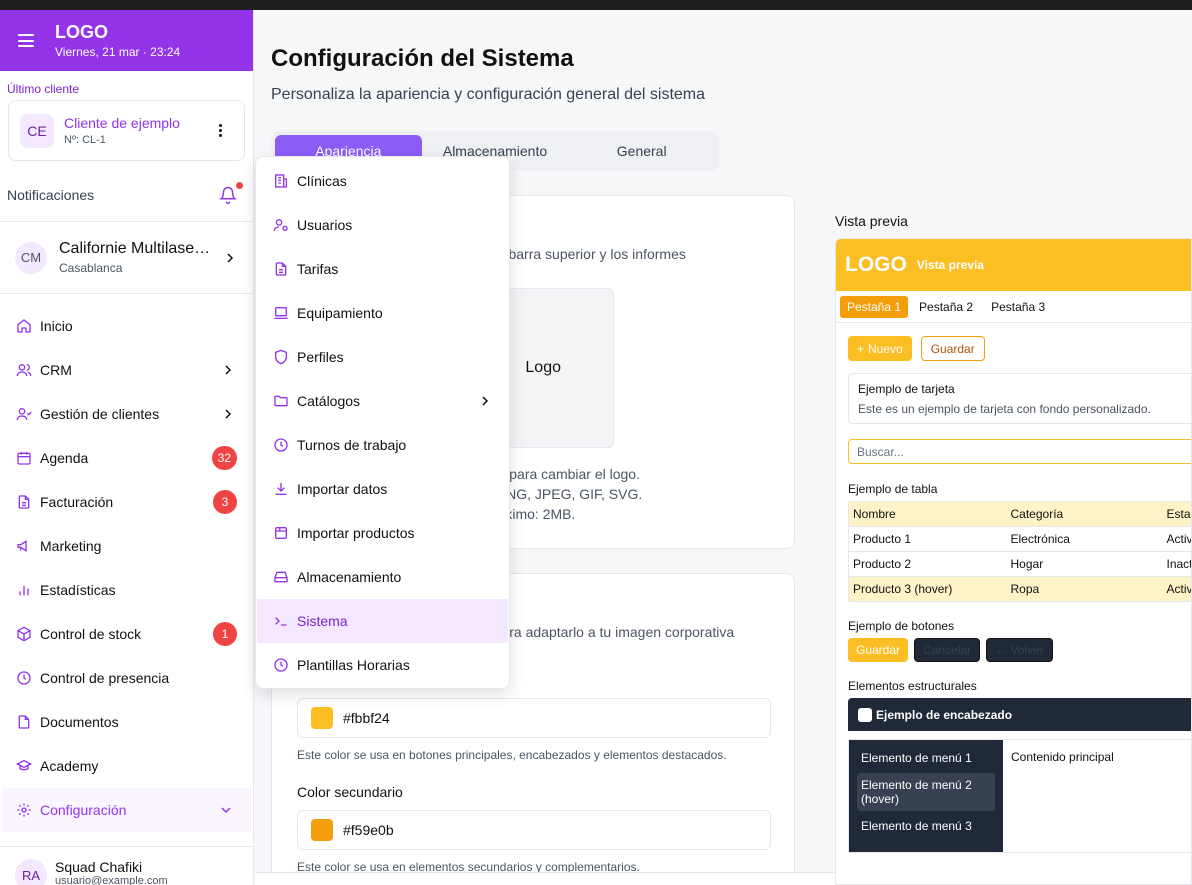  I want to click on building-icon, so click(281, 181).